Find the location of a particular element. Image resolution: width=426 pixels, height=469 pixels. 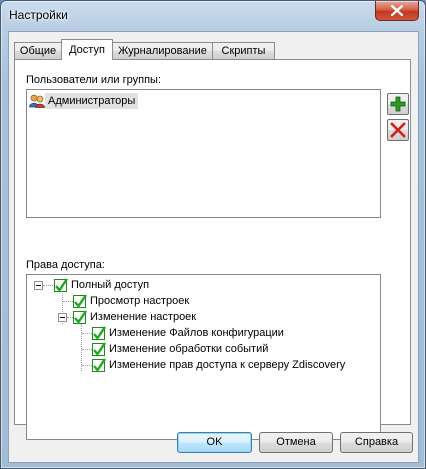

close-button is located at coordinates (397, 11).